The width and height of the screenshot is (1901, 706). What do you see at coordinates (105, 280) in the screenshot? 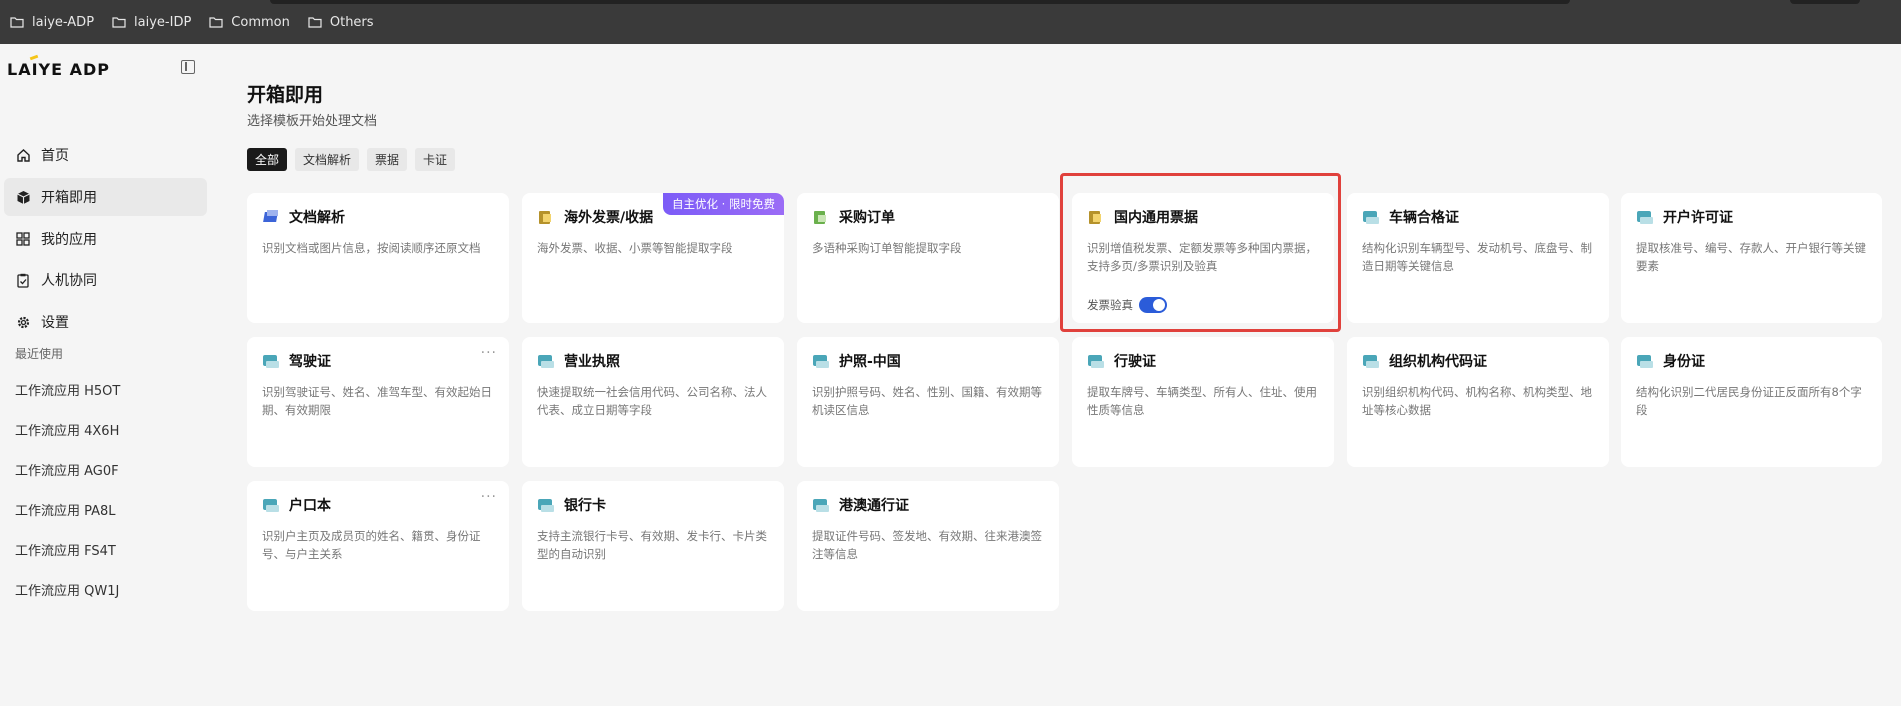
I see `sidebar-item-human-in-loop: 人机协同` at bounding box center [105, 280].